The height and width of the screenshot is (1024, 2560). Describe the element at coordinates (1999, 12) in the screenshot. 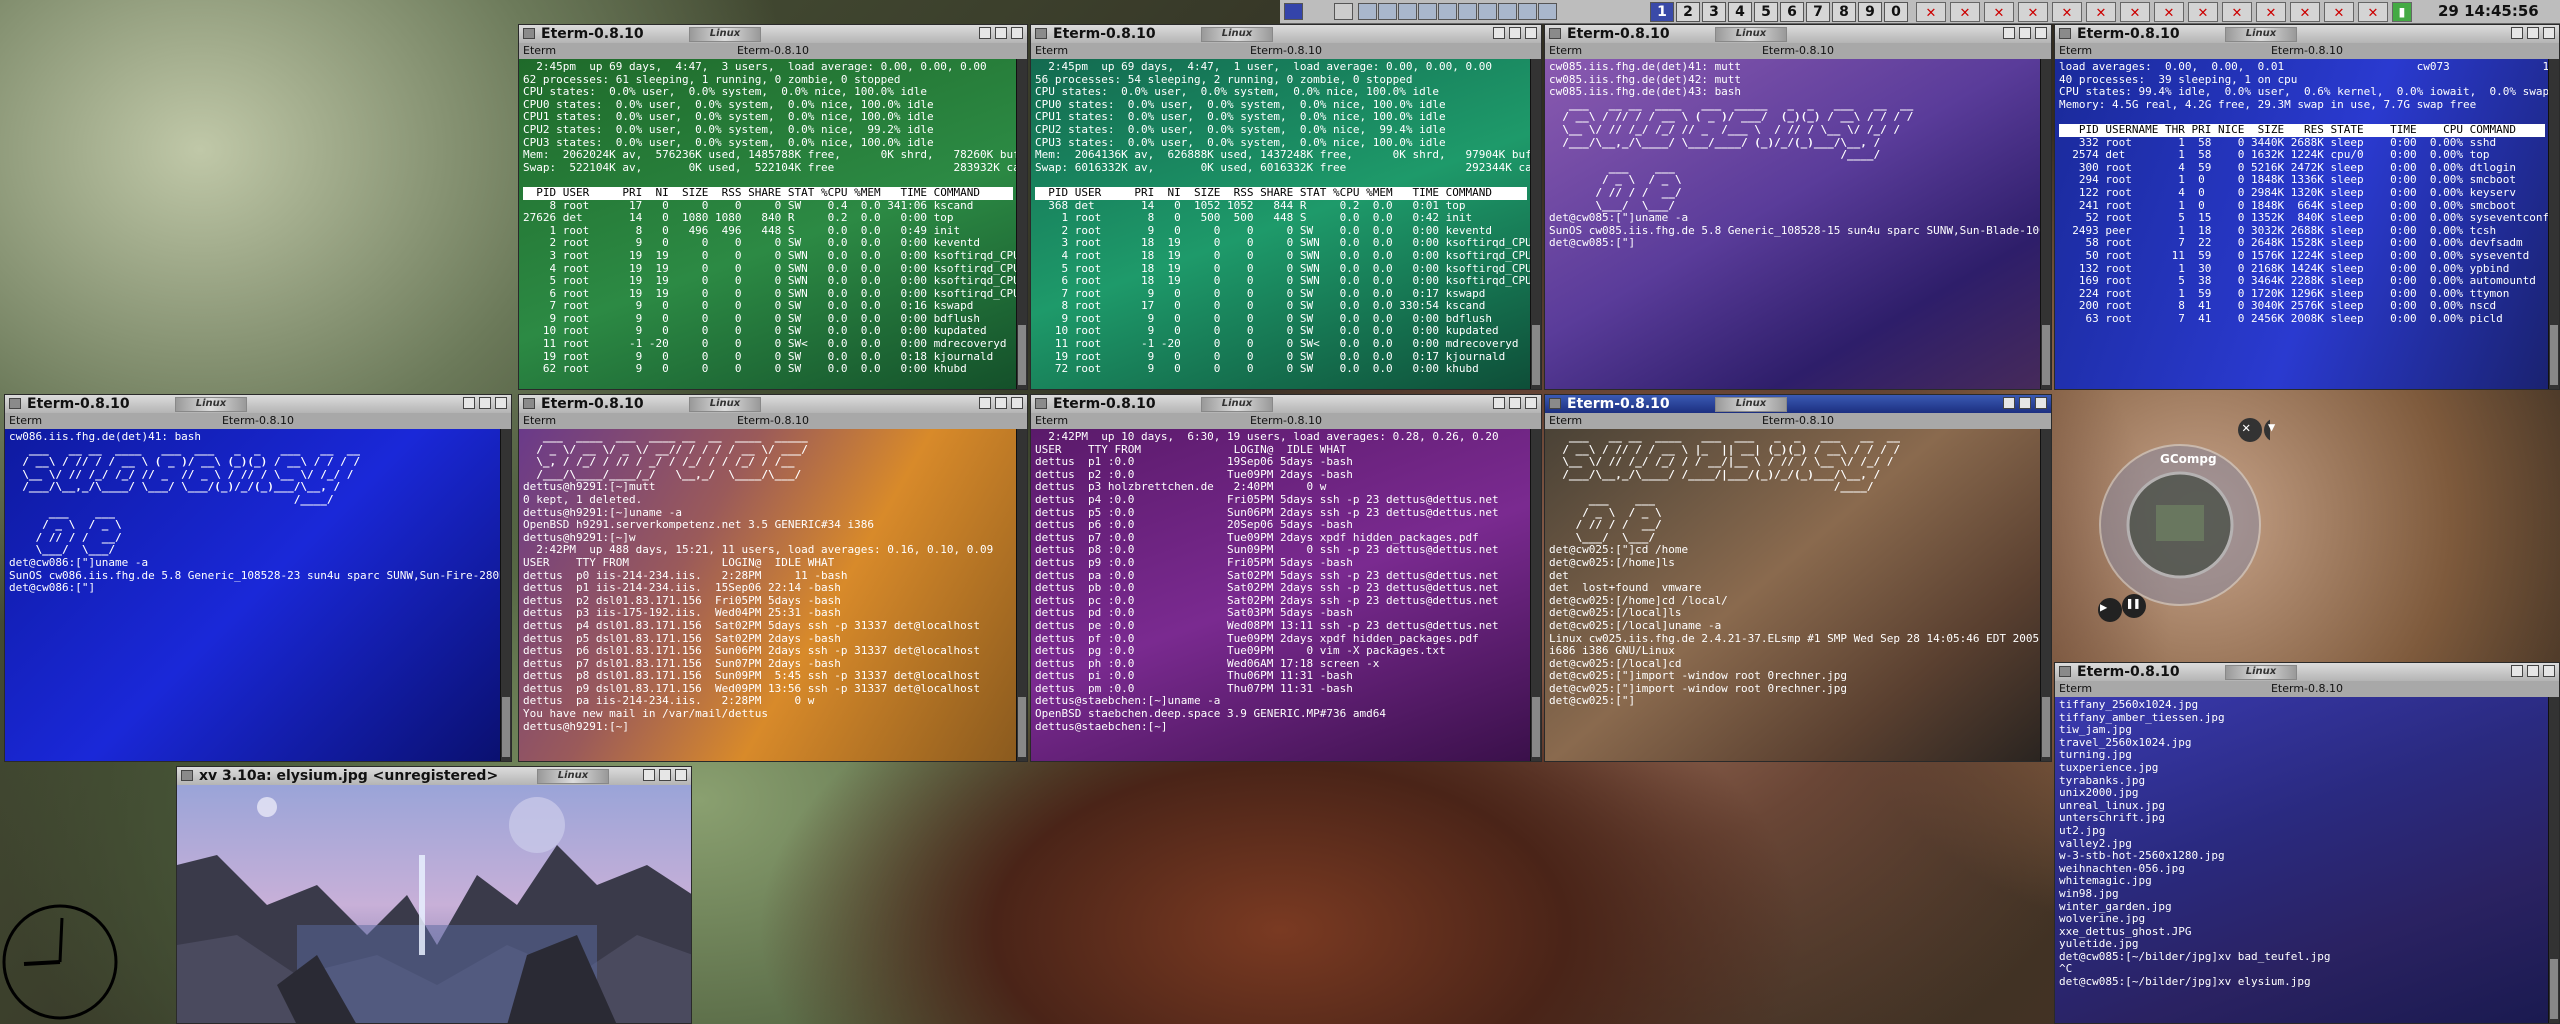

I see `task-button-3: ✕` at that location.